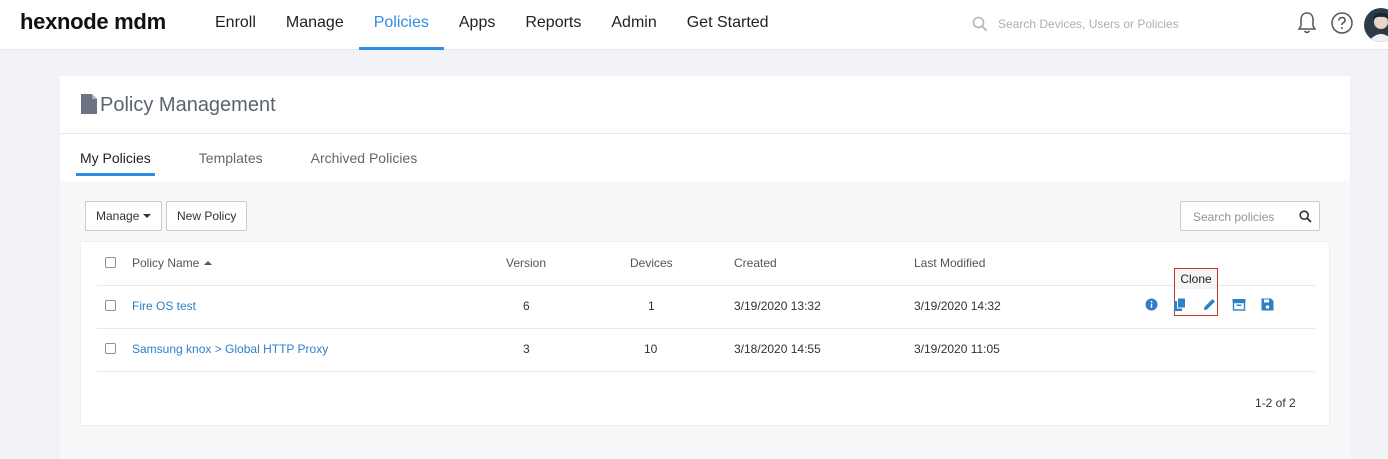 Image resolution: width=1388 pixels, height=459 pixels. I want to click on policy-name-link: Fire OS test, so click(164, 306).